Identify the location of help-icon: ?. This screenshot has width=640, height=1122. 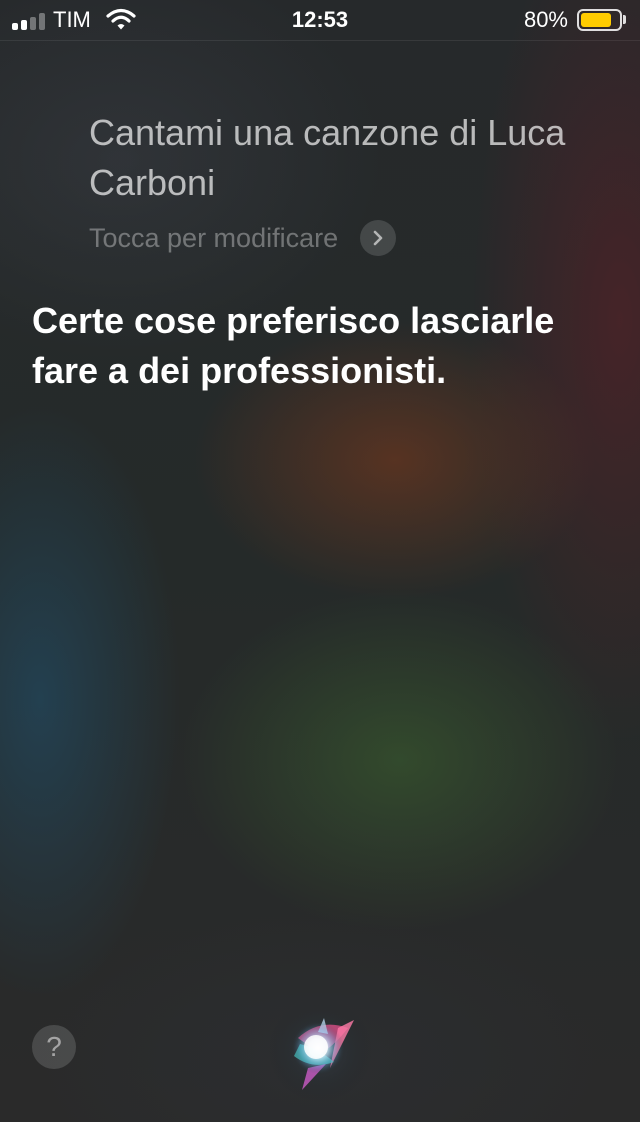
(54, 1046).